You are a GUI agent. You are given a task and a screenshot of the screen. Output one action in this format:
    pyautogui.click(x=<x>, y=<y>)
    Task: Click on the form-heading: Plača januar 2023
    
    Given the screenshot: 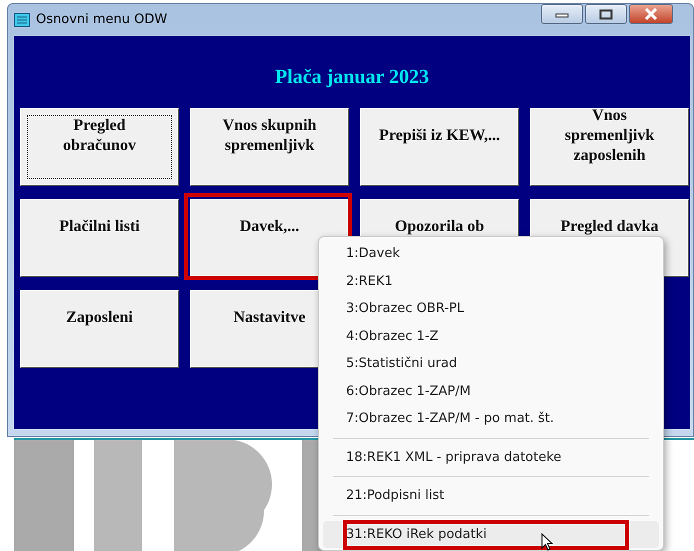 What is the action you would take?
    pyautogui.click(x=352, y=77)
    